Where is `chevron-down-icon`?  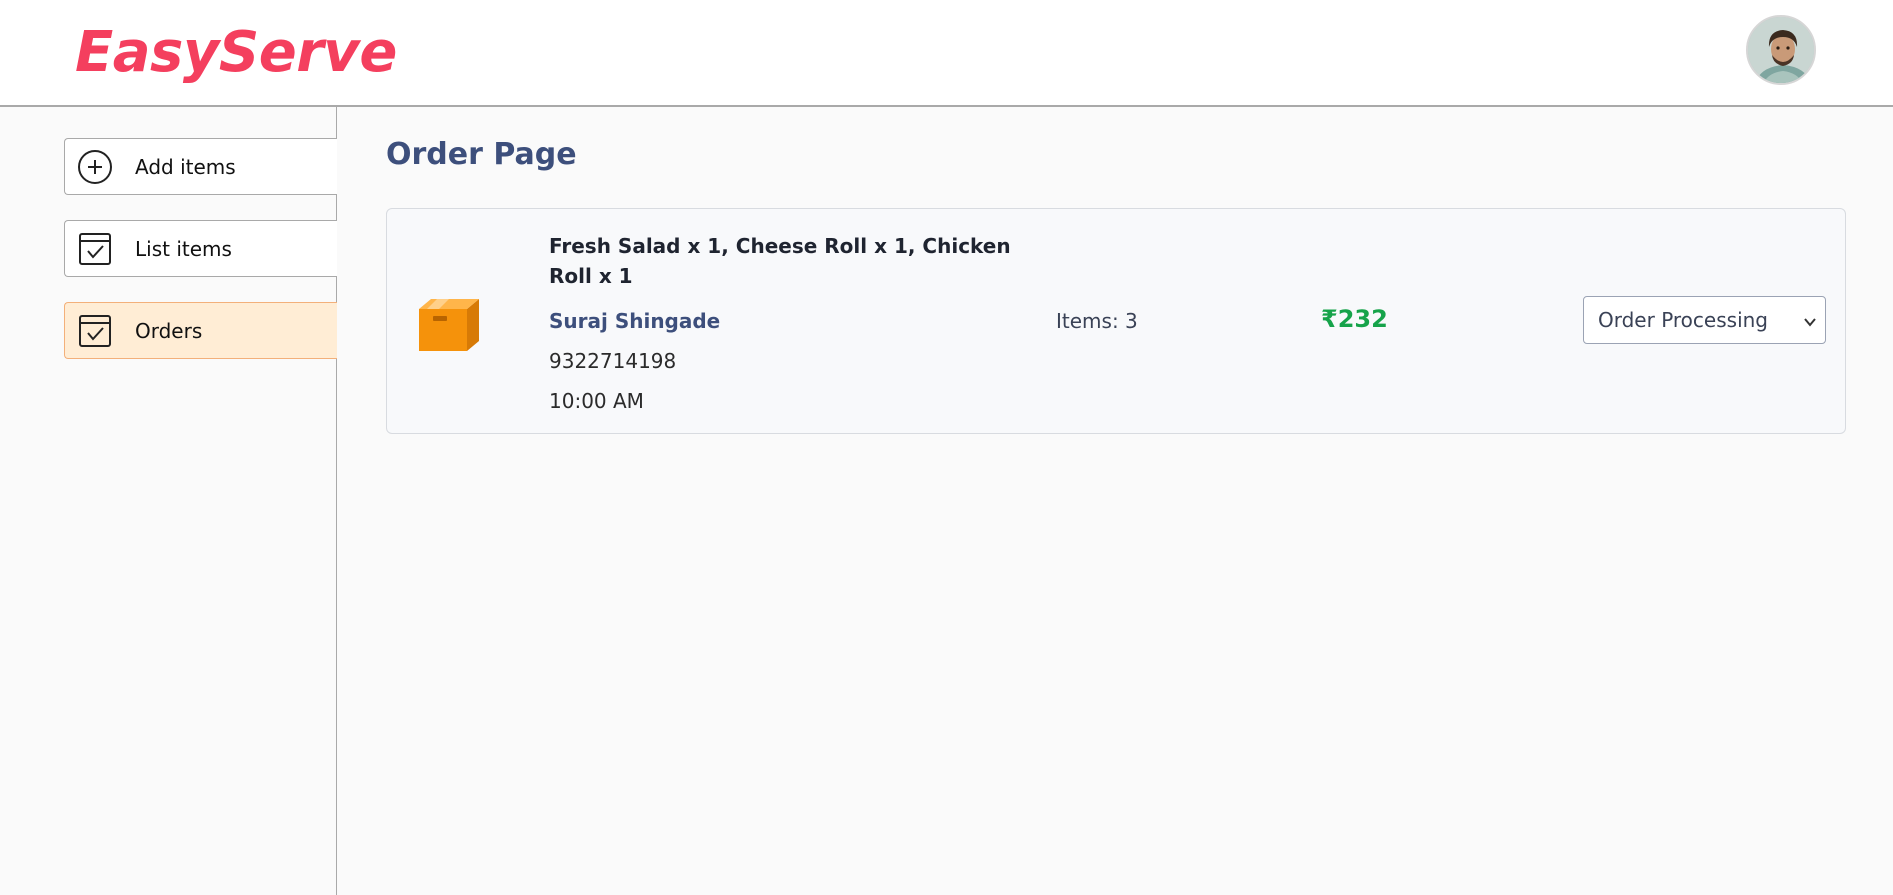
chevron-down-icon is located at coordinates (1810, 321).